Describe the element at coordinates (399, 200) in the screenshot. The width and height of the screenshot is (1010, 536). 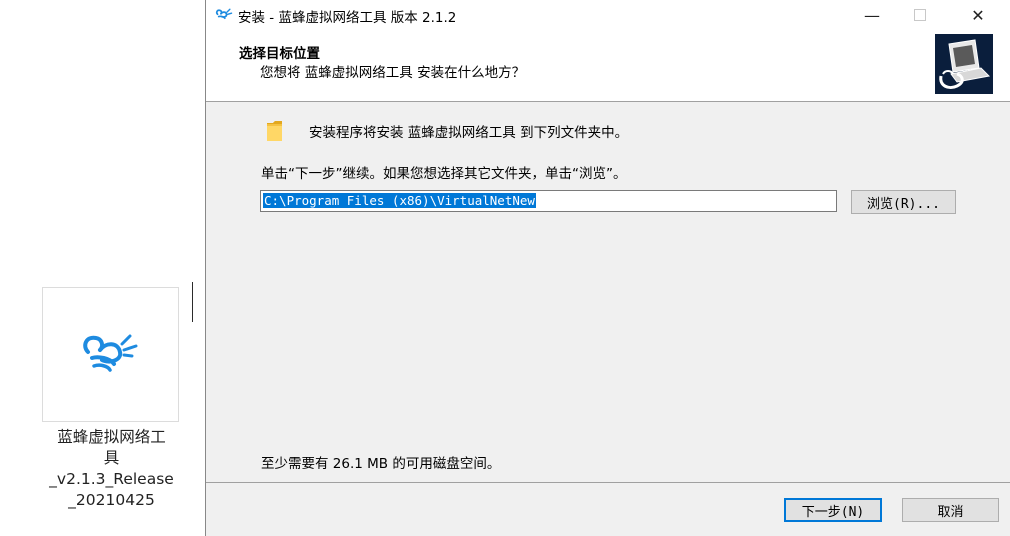
I see `install-path-selected-text: C:\Program Files (x86)\VirtualNetNew` at that location.